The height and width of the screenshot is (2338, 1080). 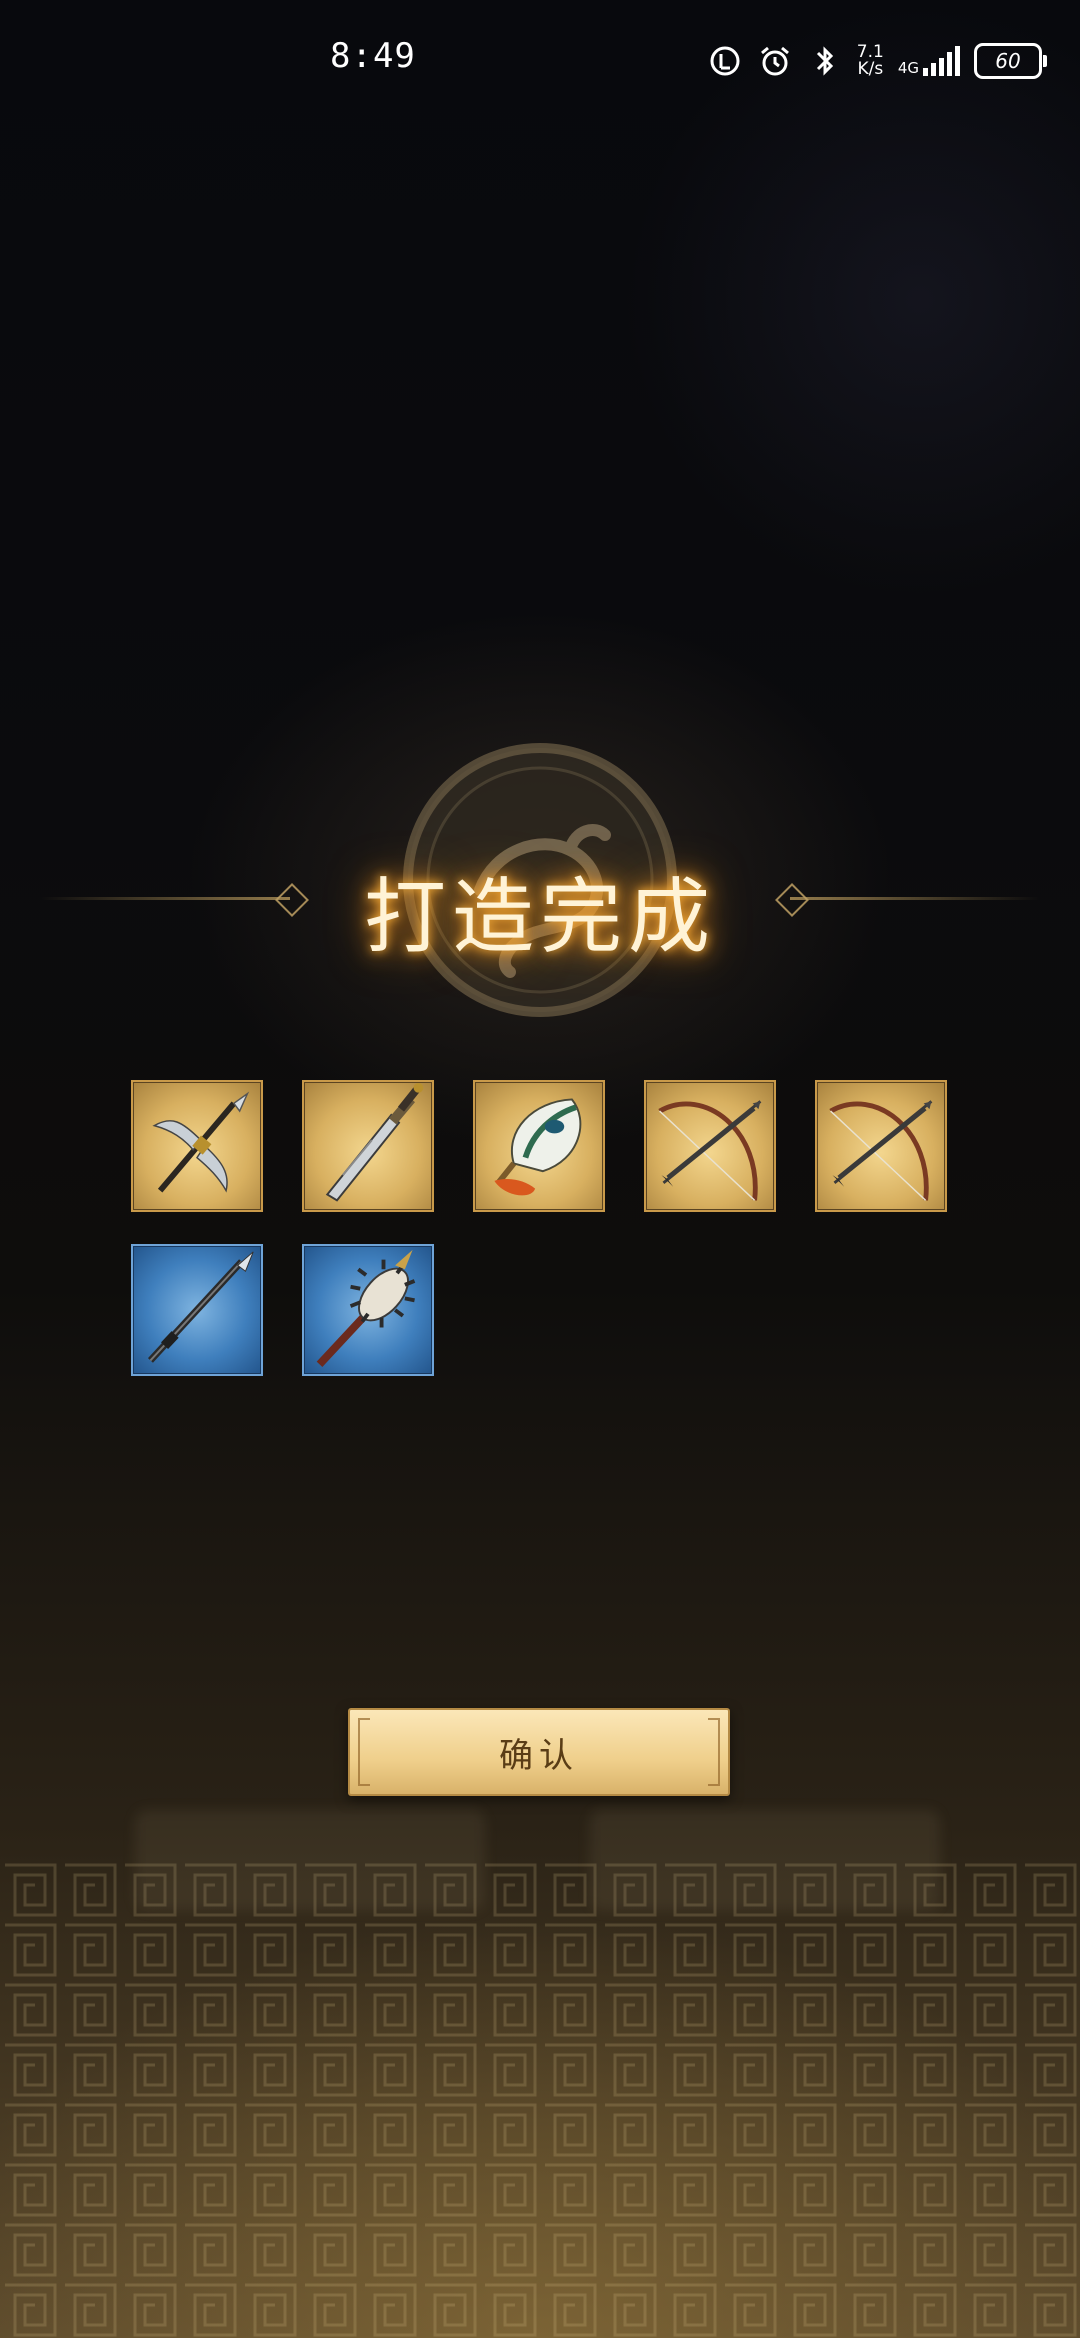 What do you see at coordinates (775, 61) in the screenshot?
I see `alarm-icon` at bounding box center [775, 61].